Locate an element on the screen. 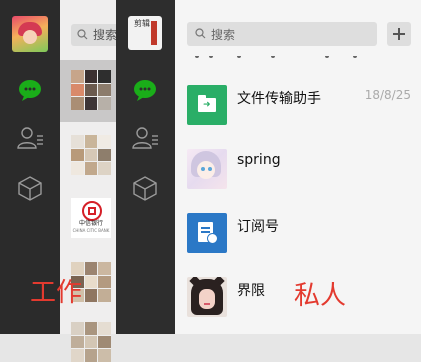  work-chat-item-selected is located at coordinates (88, 91).